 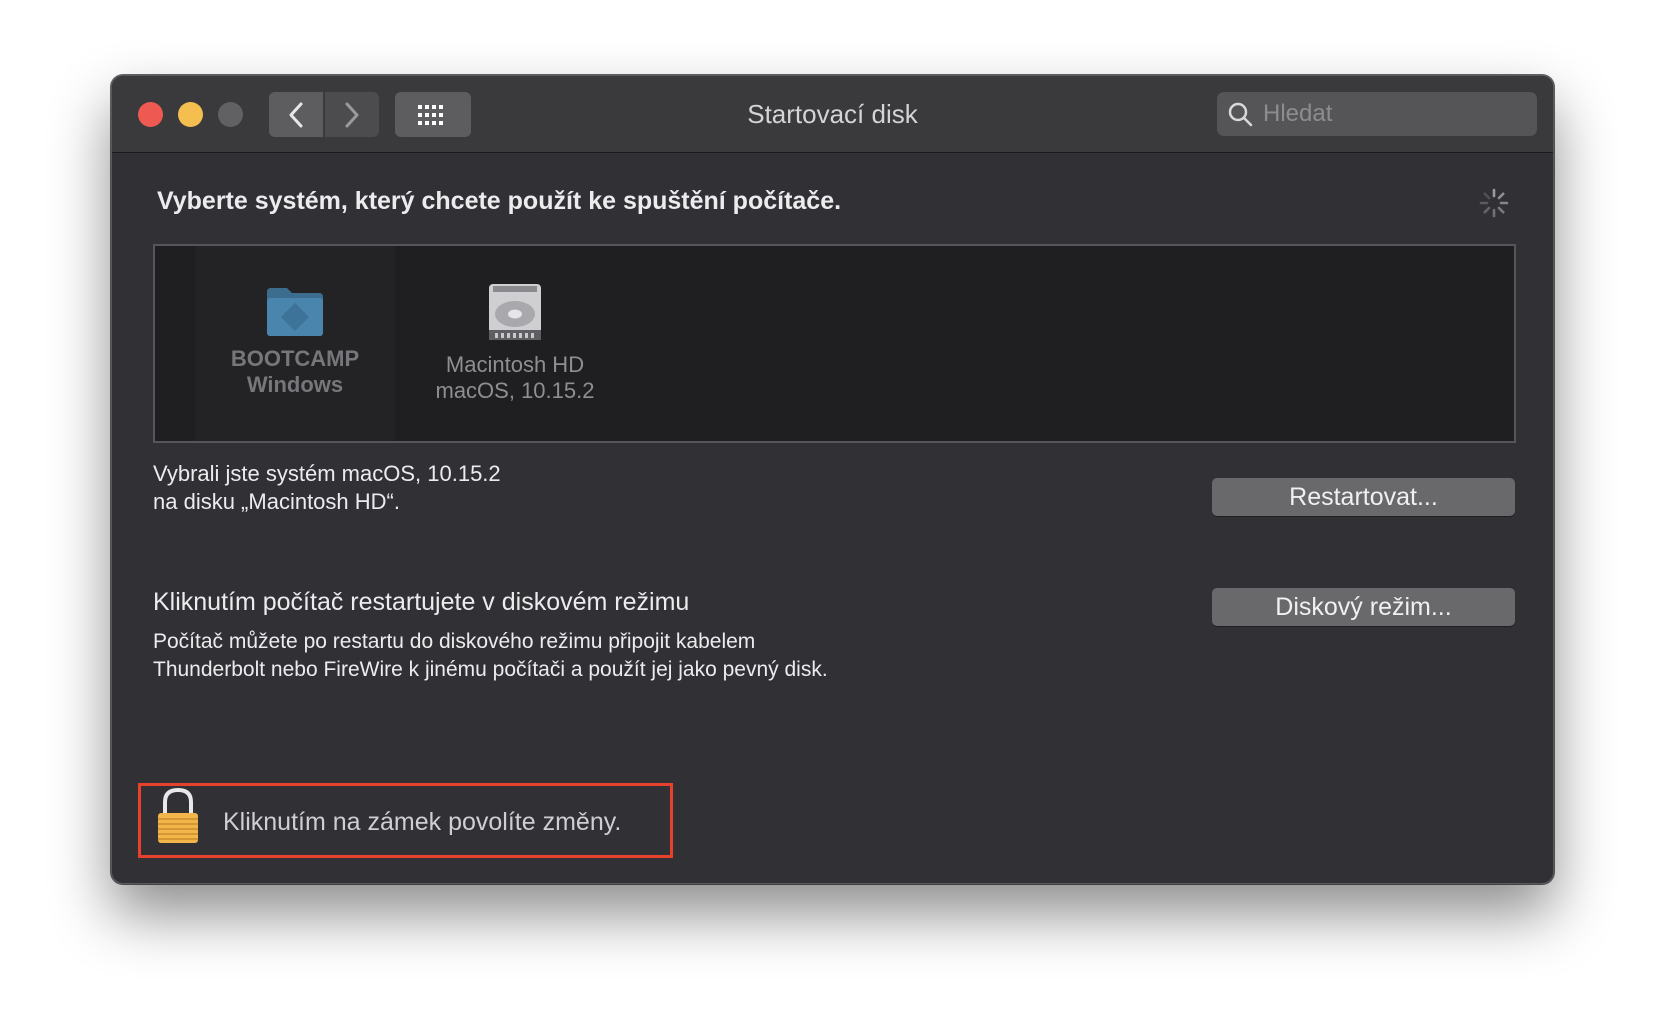 What do you see at coordinates (295, 343) in the screenshot?
I see `disk-item-bootcamp: BOOTCAMP Windows` at bounding box center [295, 343].